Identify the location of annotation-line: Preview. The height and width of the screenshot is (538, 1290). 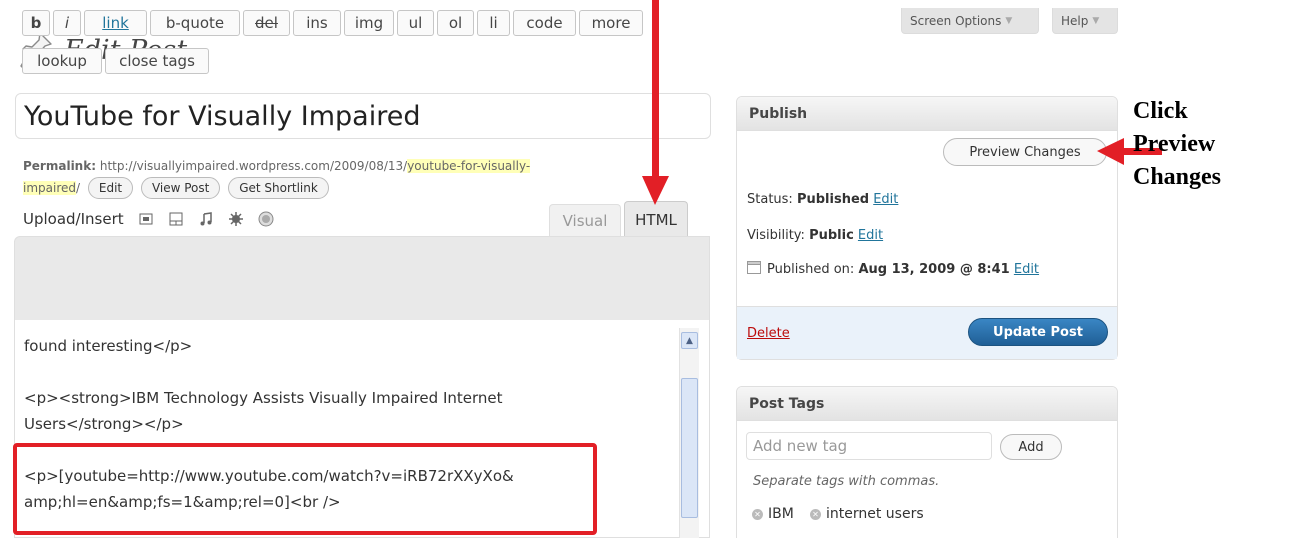
(1174, 144).